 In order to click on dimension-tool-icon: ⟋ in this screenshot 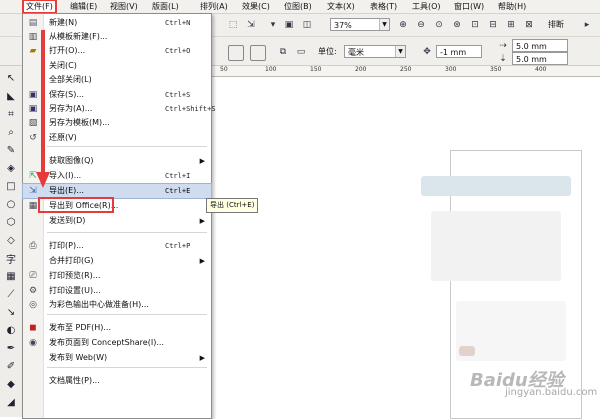, I will do `click(11, 294)`.